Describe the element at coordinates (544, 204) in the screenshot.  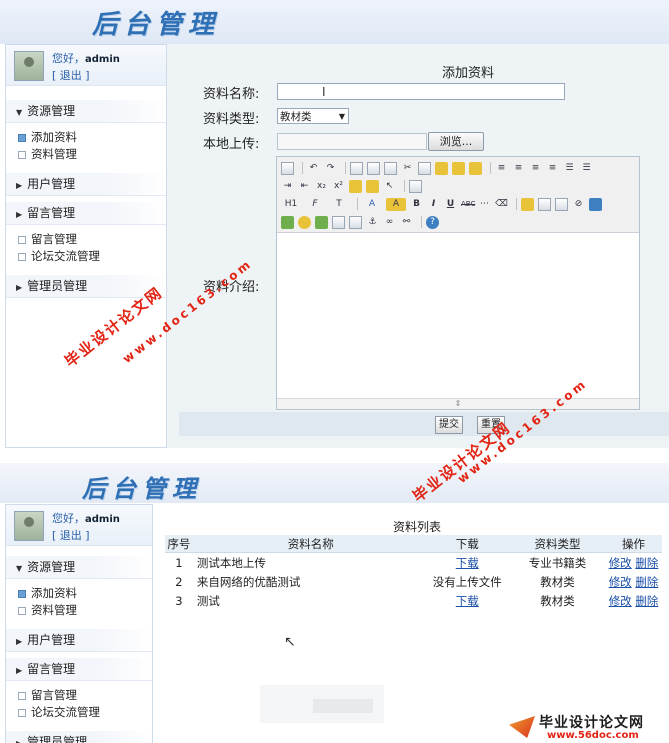
I see `flash-icon` at that location.